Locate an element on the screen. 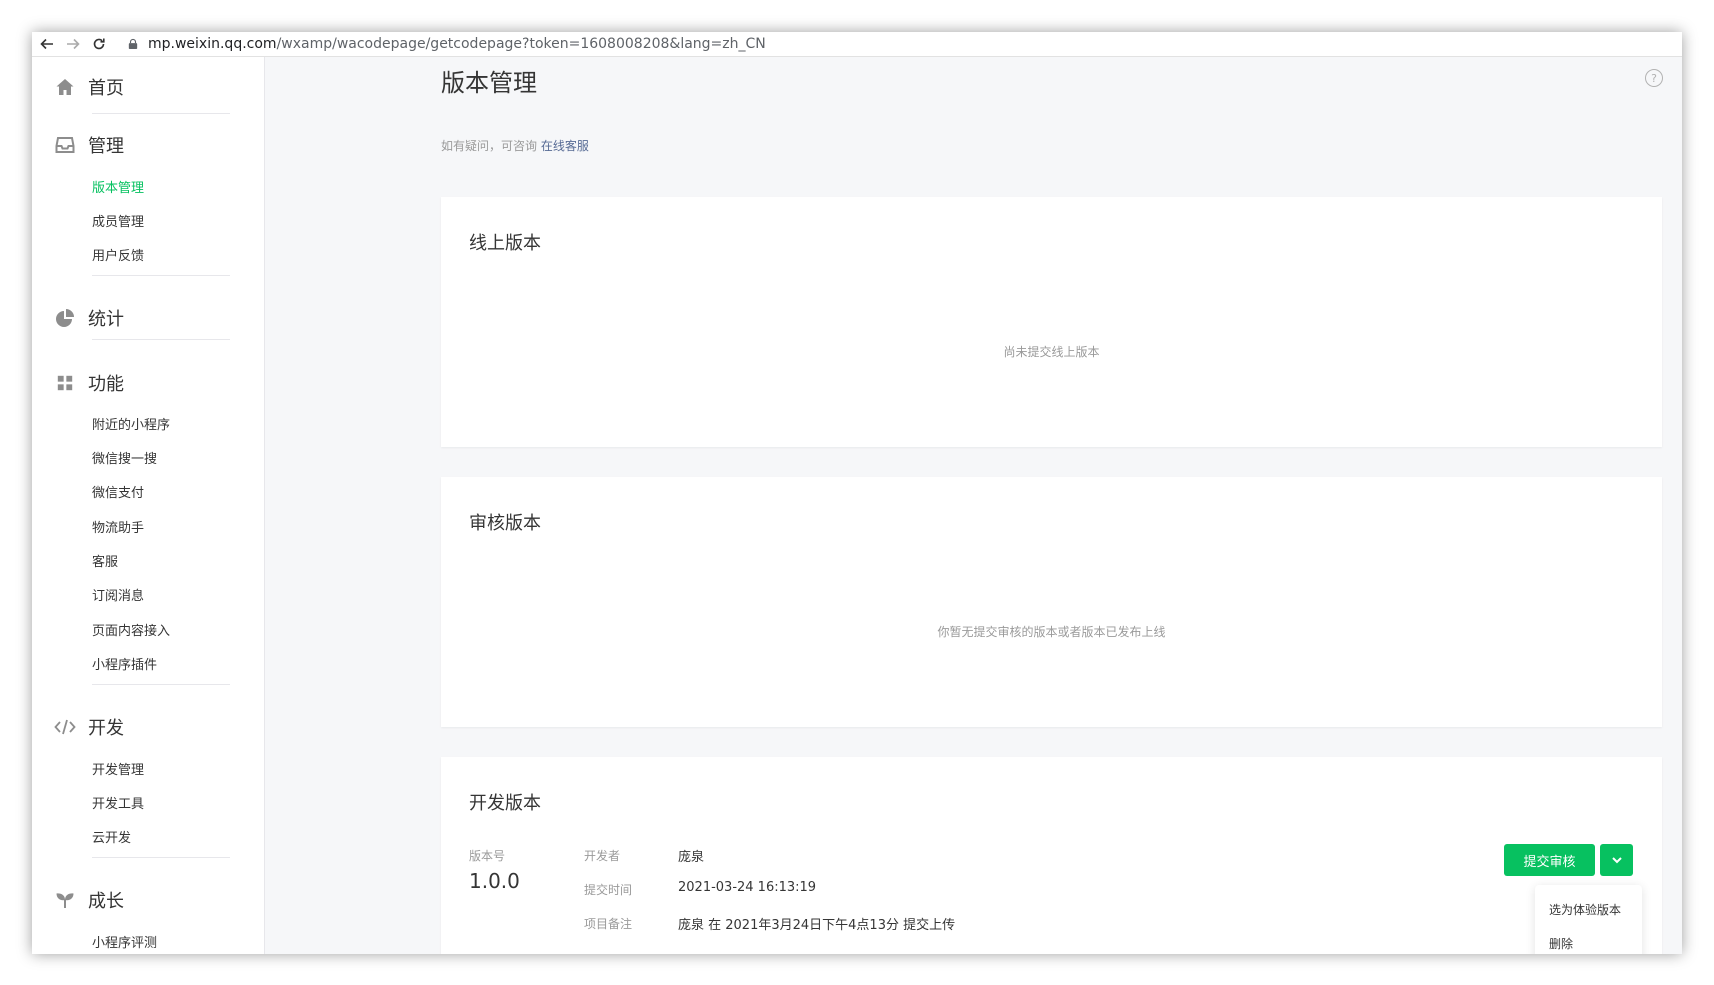  submit-time-value: 2021-03-24 16:13:19 is located at coordinates (747, 887).